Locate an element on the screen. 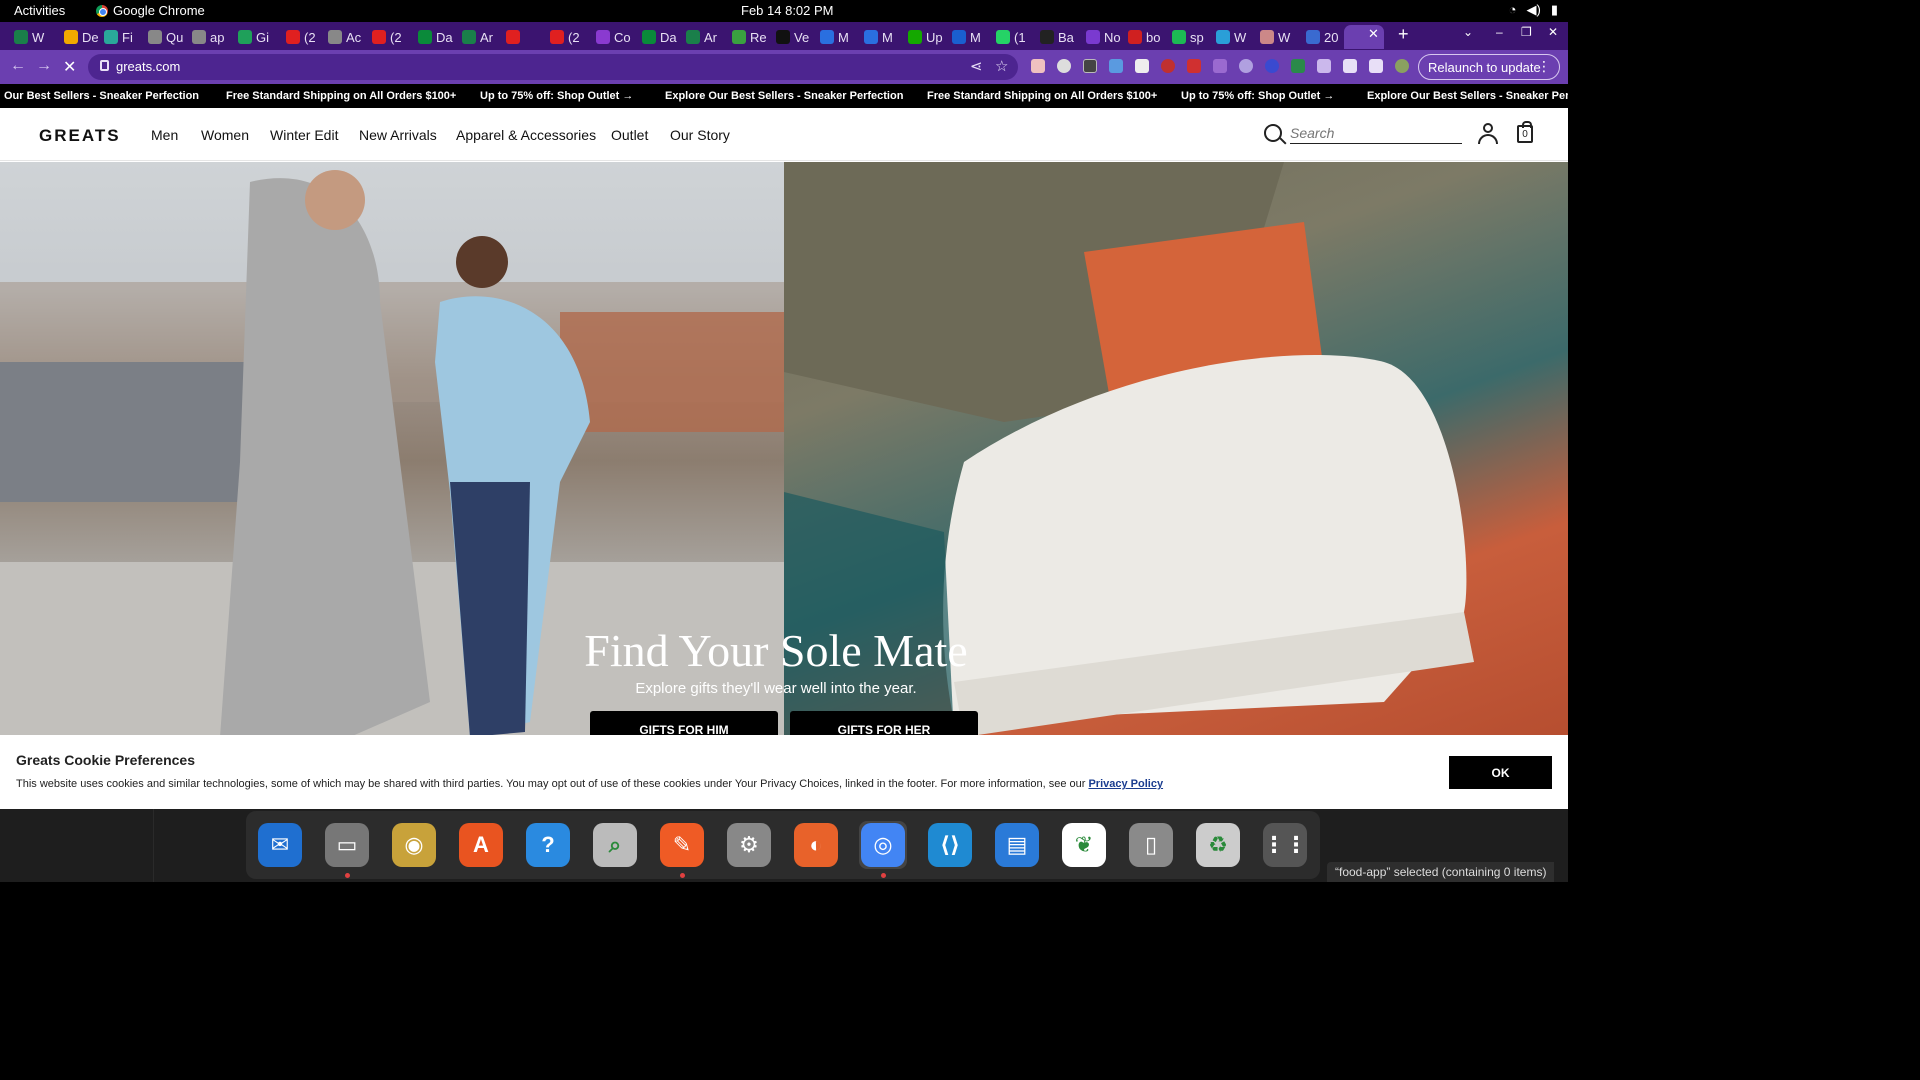  browser-tab: Ba is located at coordinates (1055, 37).